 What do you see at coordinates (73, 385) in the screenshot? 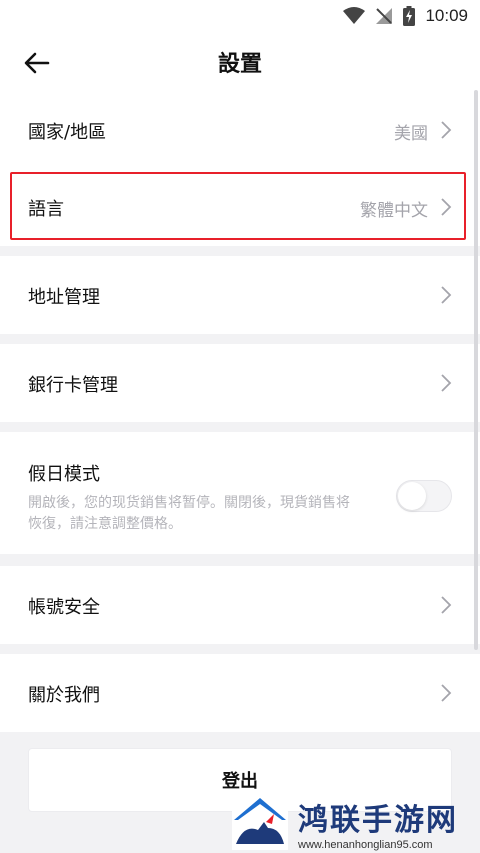
I see `row-label: 銀行卡管理` at bounding box center [73, 385].